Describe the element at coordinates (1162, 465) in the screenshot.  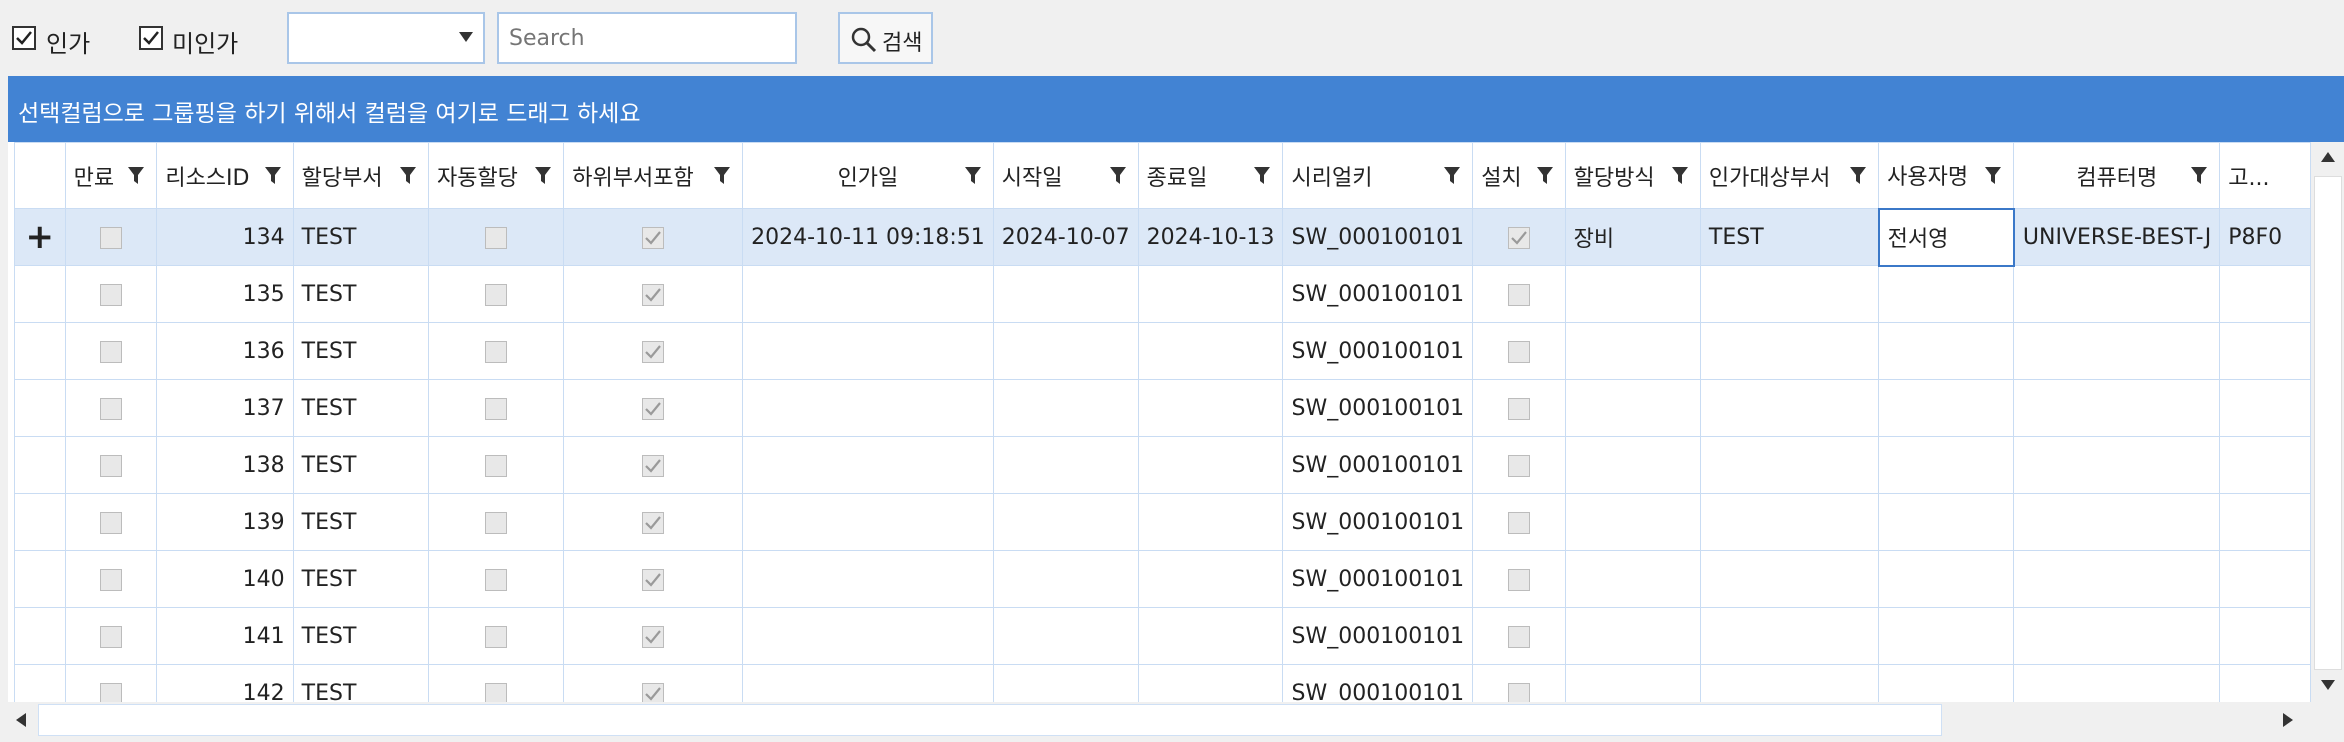
I see `table-row: 138 TEST SW_000100101` at that location.